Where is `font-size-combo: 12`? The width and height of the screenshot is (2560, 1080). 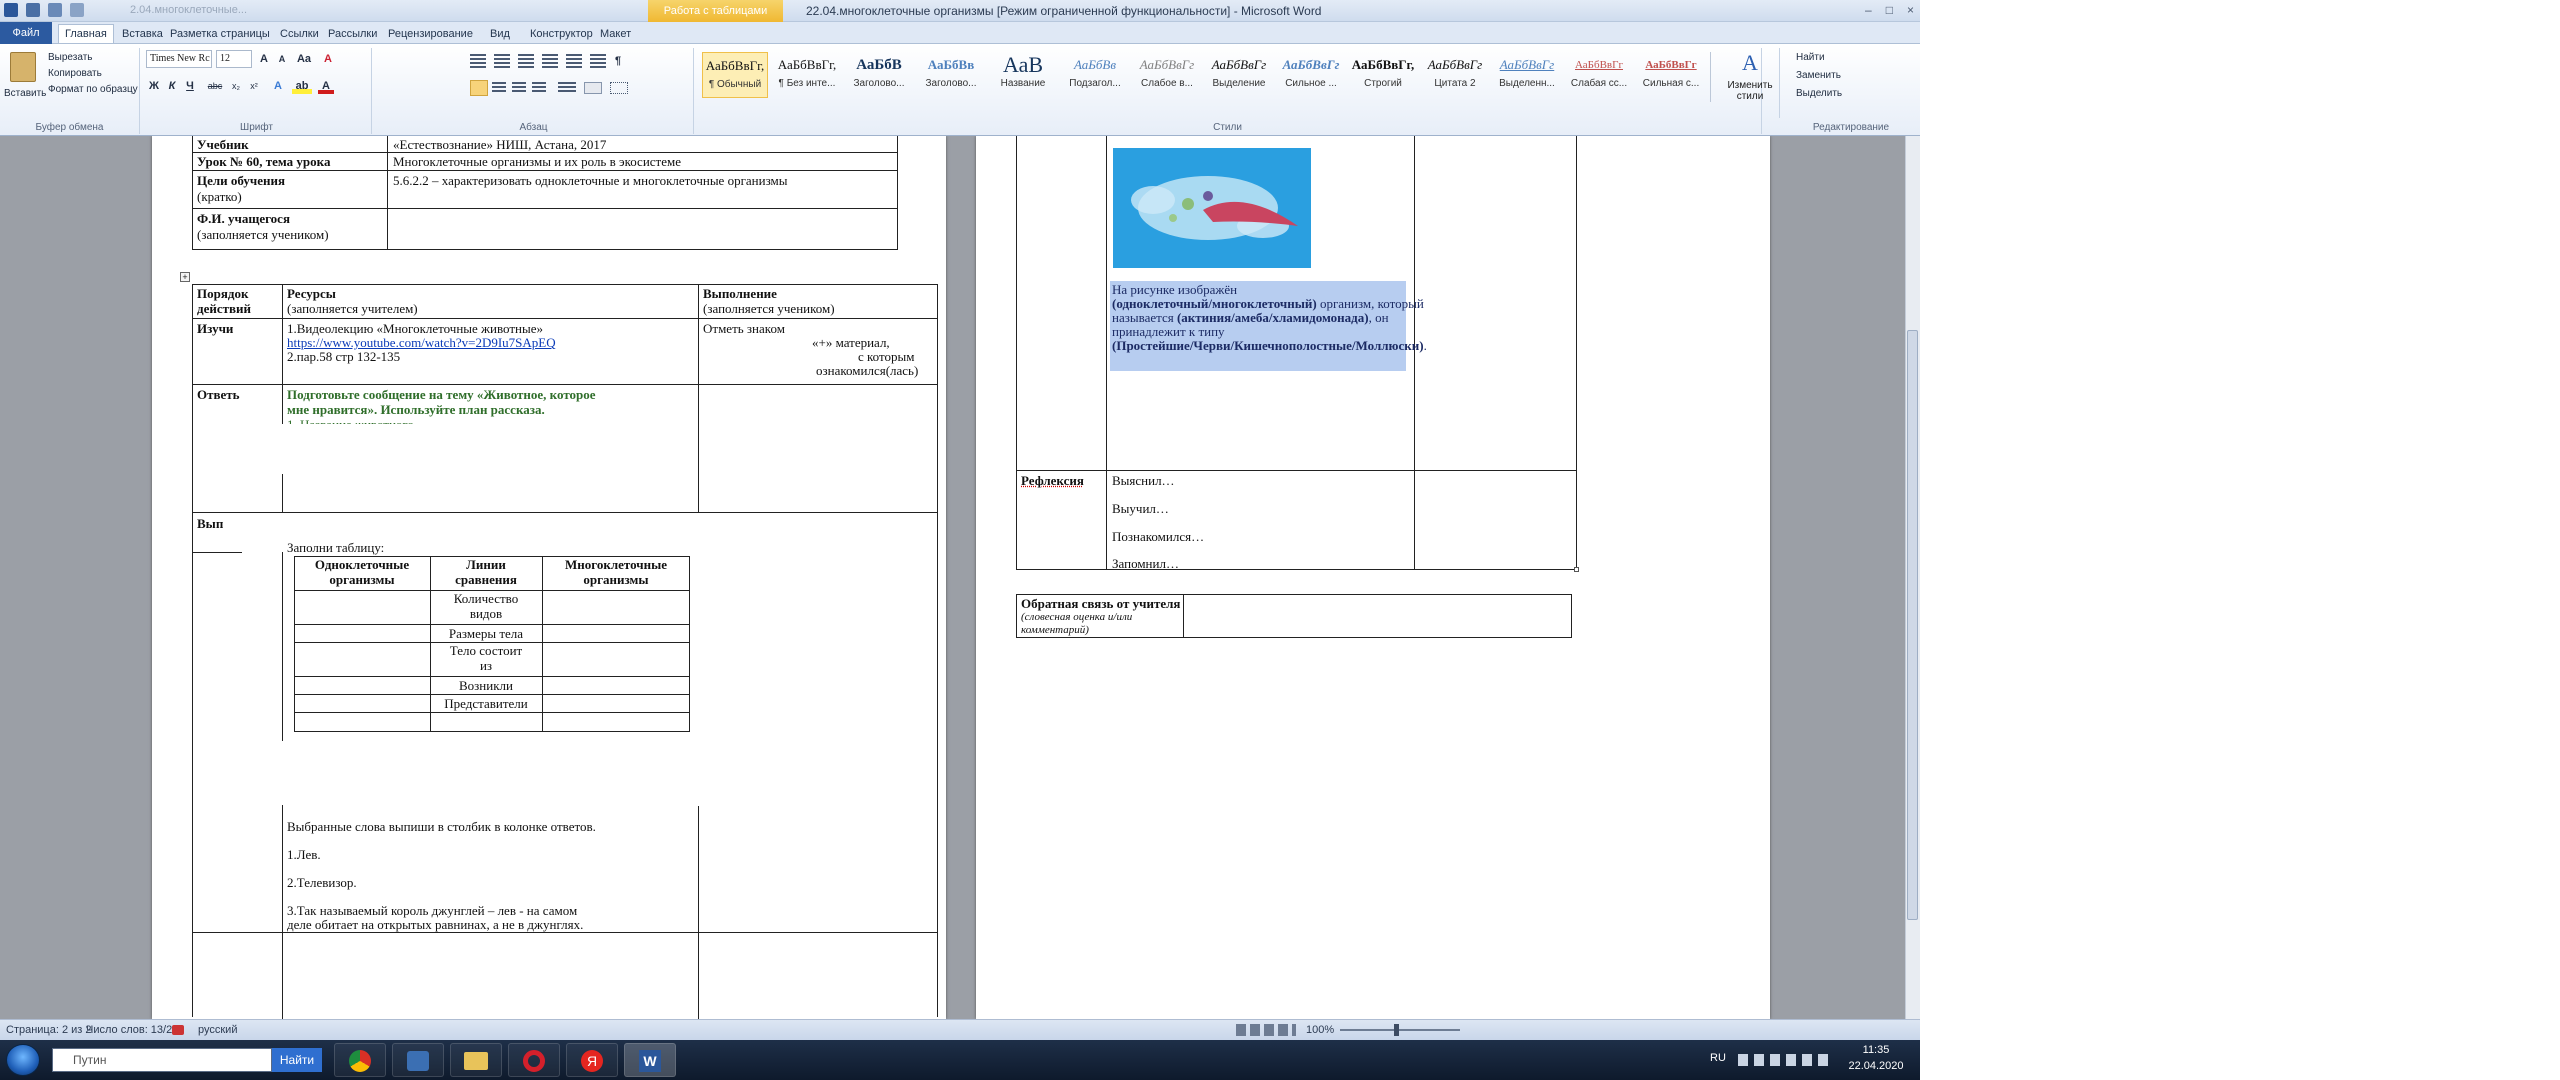
font-size-combo: 12 is located at coordinates (234, 59).